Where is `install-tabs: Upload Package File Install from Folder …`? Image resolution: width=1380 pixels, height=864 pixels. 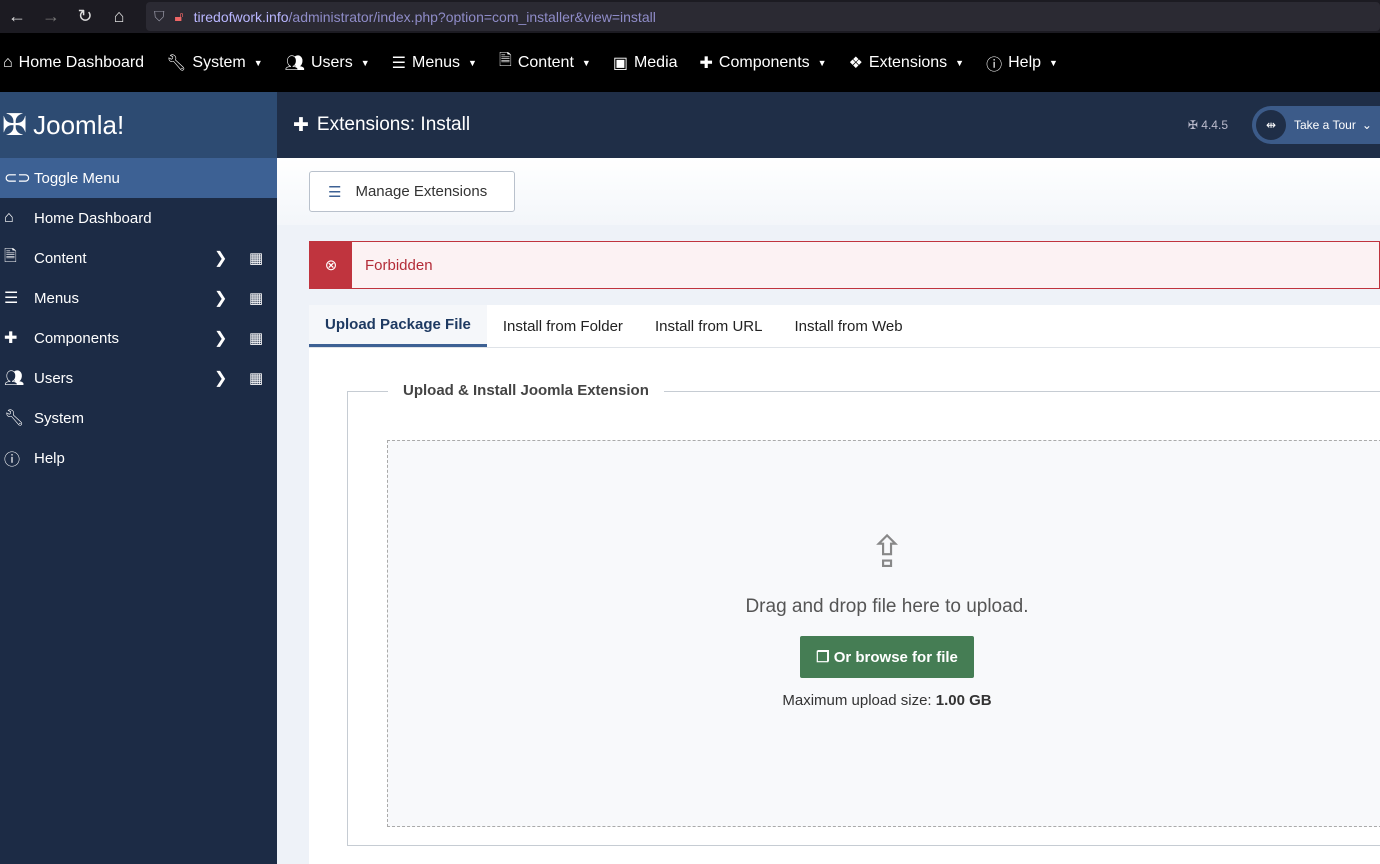 install-tabs: Upload Package File Install from Folder … is located at coordinates (844, 326).